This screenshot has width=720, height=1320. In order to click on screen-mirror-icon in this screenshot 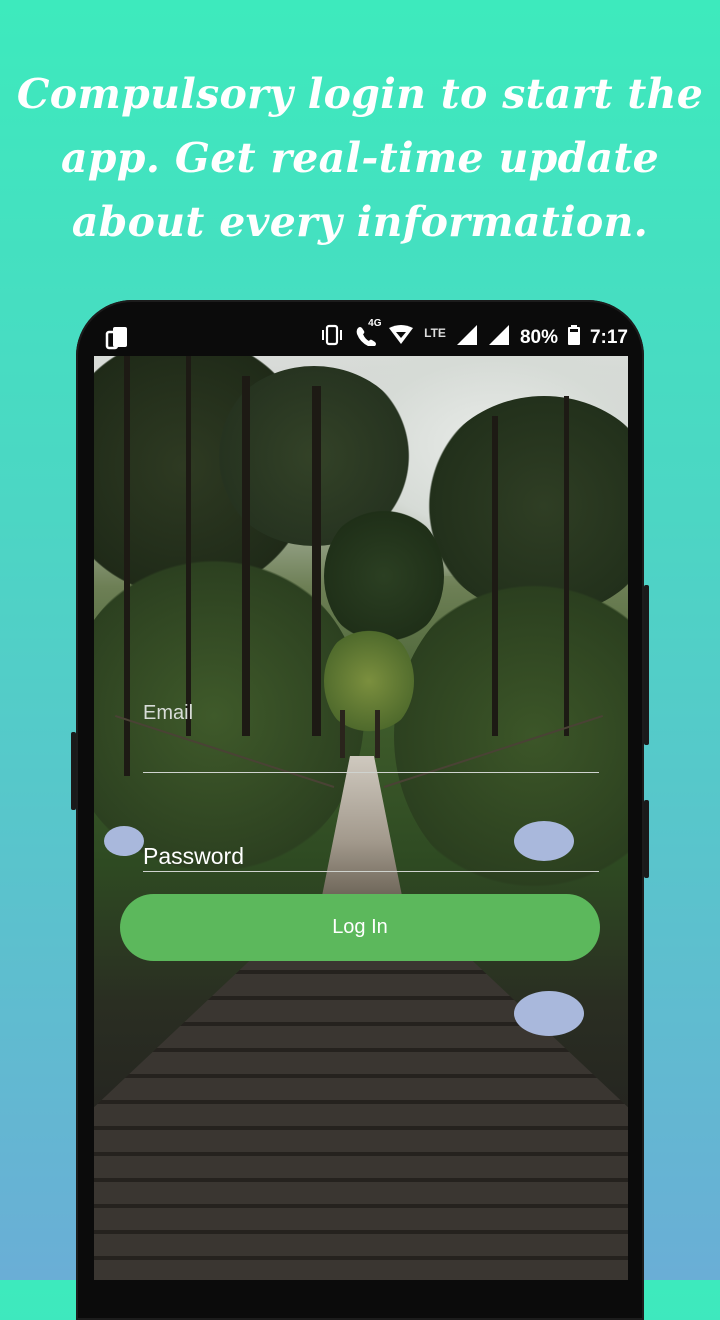, I will do `click(118, 340)`.